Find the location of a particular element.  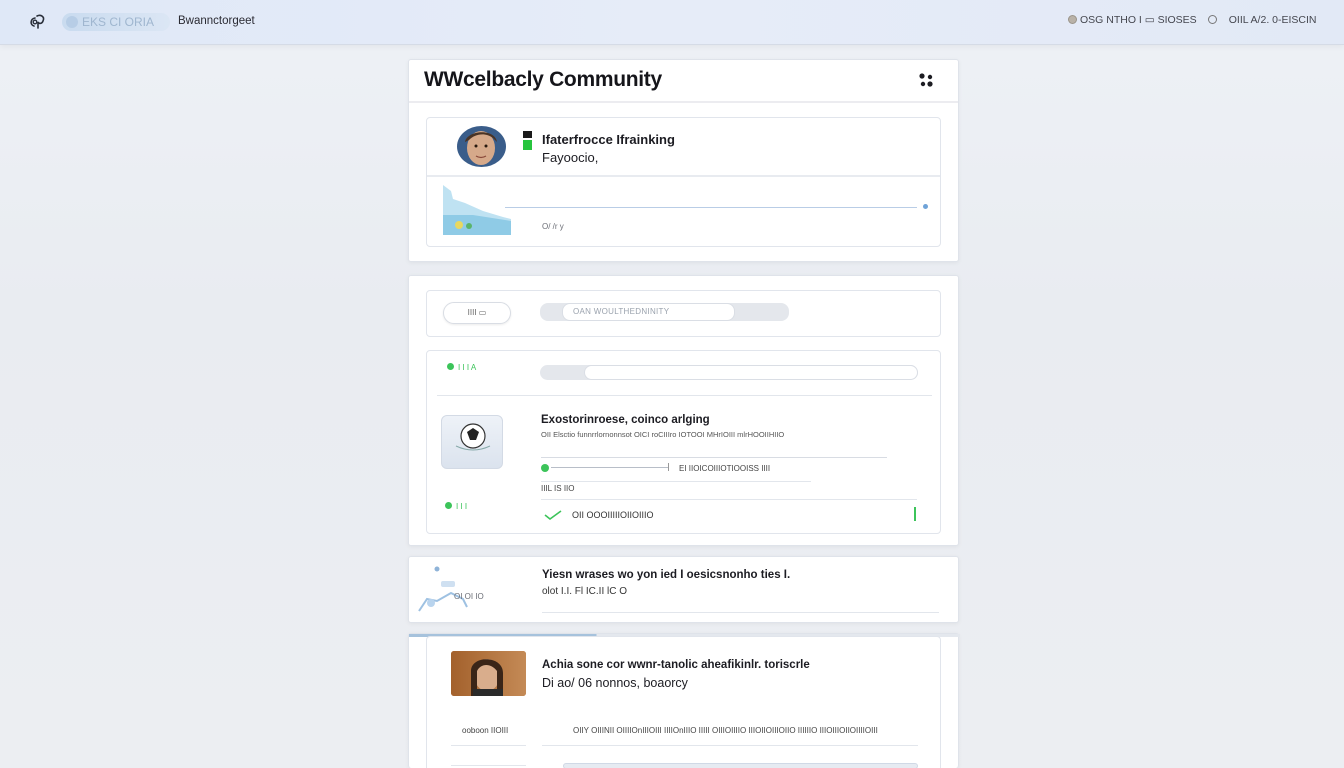

feed-status-2-label: I I I is located at coordinates (462, 506).